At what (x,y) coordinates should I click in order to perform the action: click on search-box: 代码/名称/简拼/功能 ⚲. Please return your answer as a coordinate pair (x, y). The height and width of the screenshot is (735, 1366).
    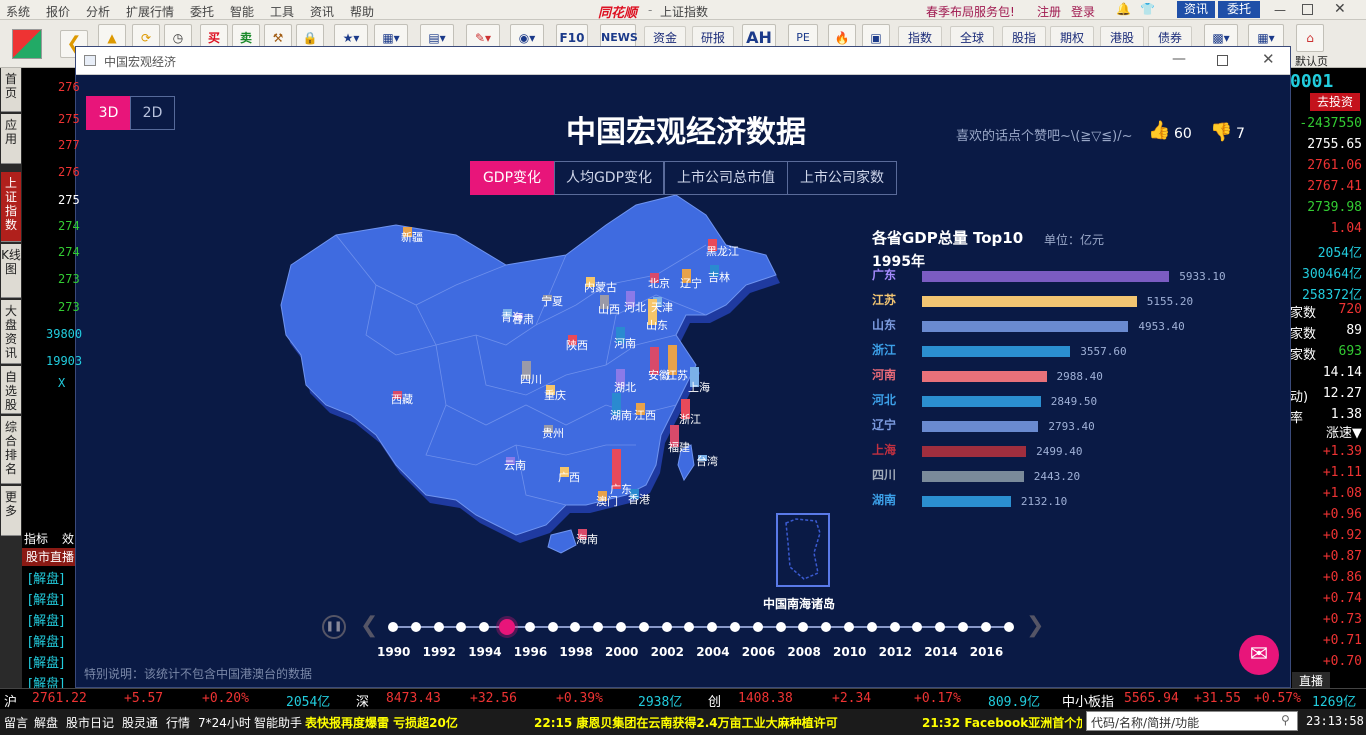
    Looking at the image, I should click on (1192, 721).